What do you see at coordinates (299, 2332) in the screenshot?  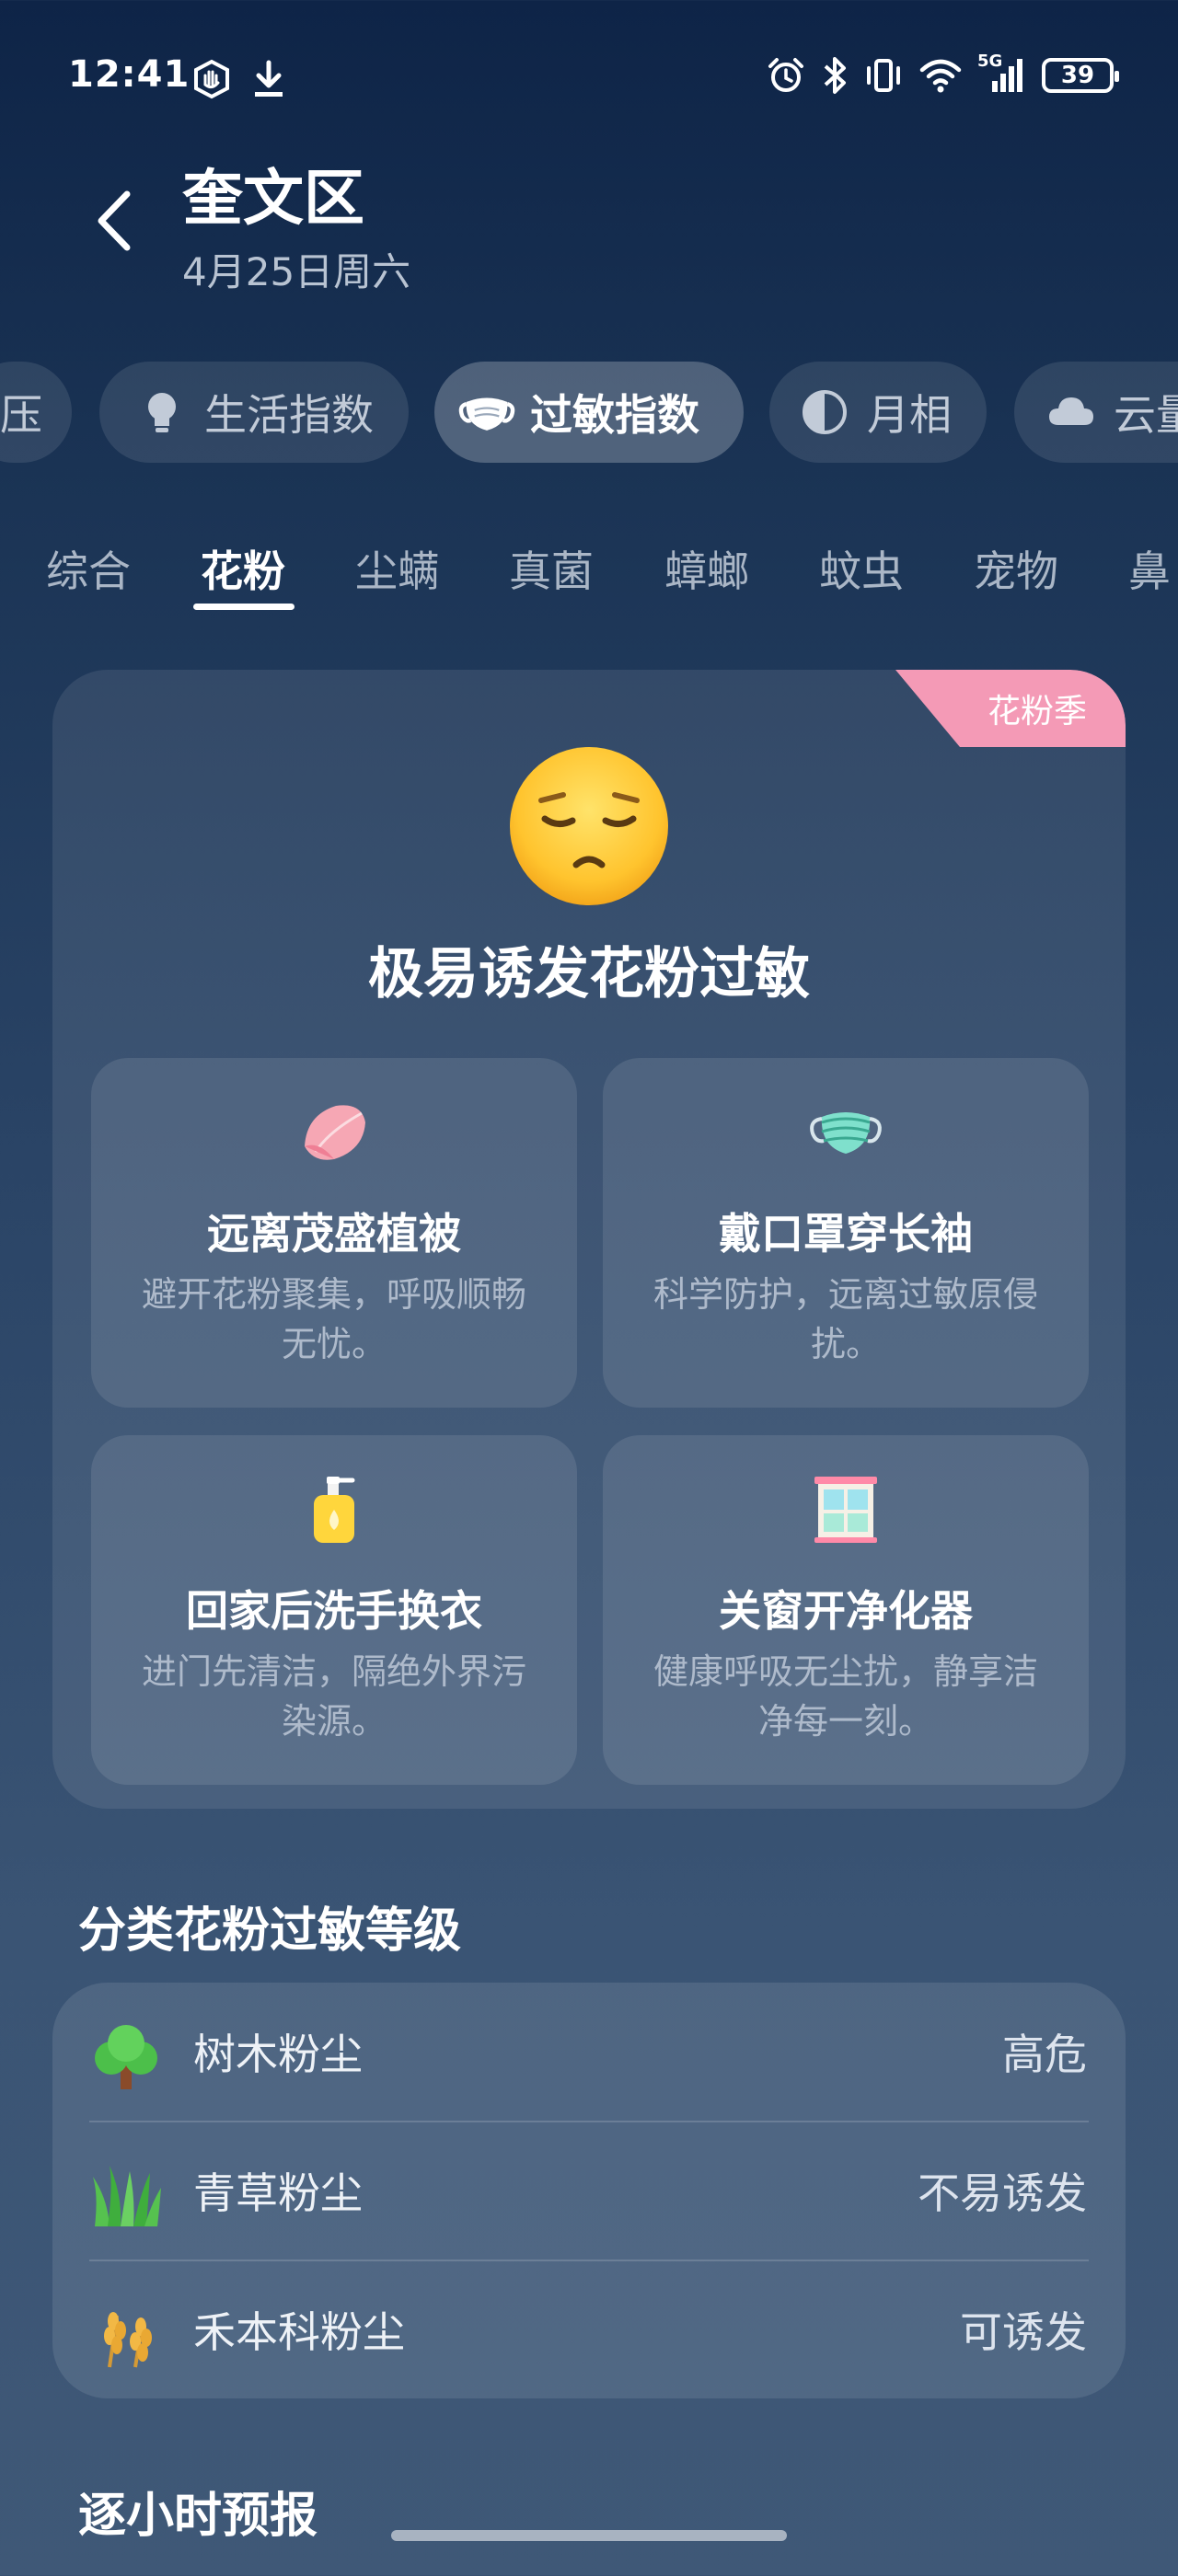 I see `pollen-name: 禾本科粉尘` at bounding box center [299, 2332].